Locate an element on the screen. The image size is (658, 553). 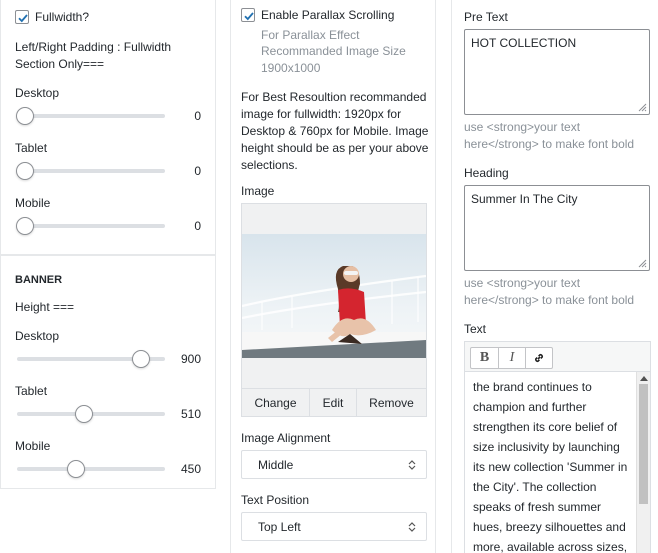
parallax-hint-2: Recommanded Image Size is located at coordinates (333, 51).